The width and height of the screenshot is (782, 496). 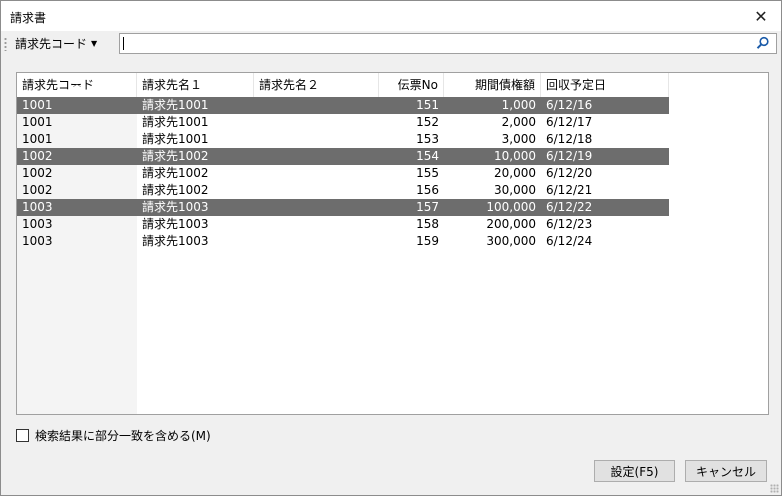 What do you see at coordinates (427, 156) in the screenshot?
I see `cell-slip-no: 154` at bounding box center [427, 156].